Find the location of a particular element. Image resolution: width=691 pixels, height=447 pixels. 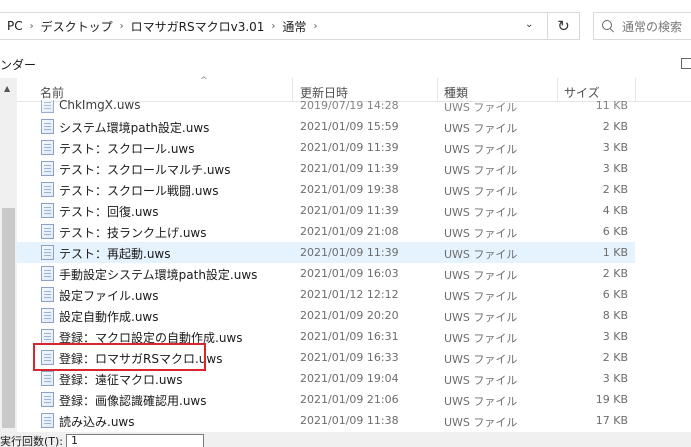

file-date: 2021/01/09 19:04 is located at coordinates (349, 378).